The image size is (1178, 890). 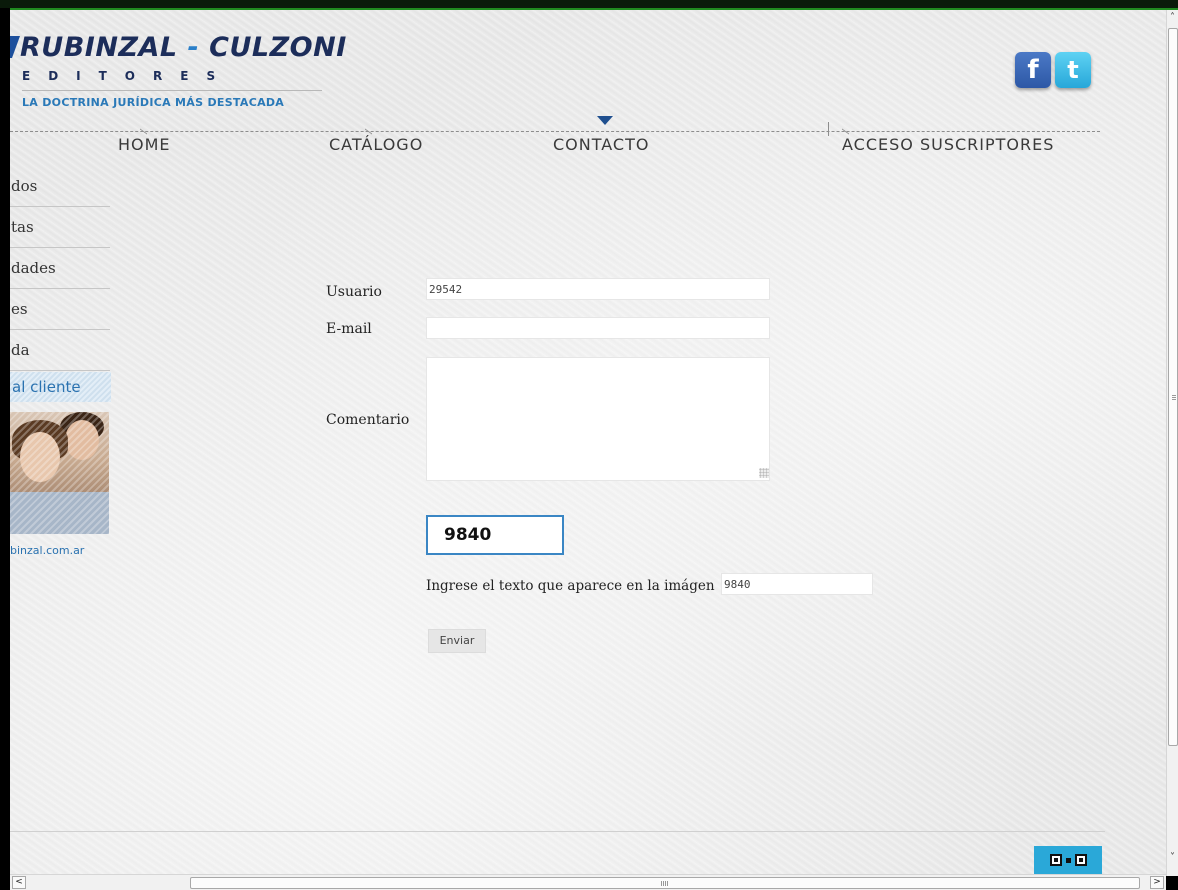 What do you see at coordinates (598, 289) in the screenshot?
I see `usuario-input` at bounding box center [598, 289].